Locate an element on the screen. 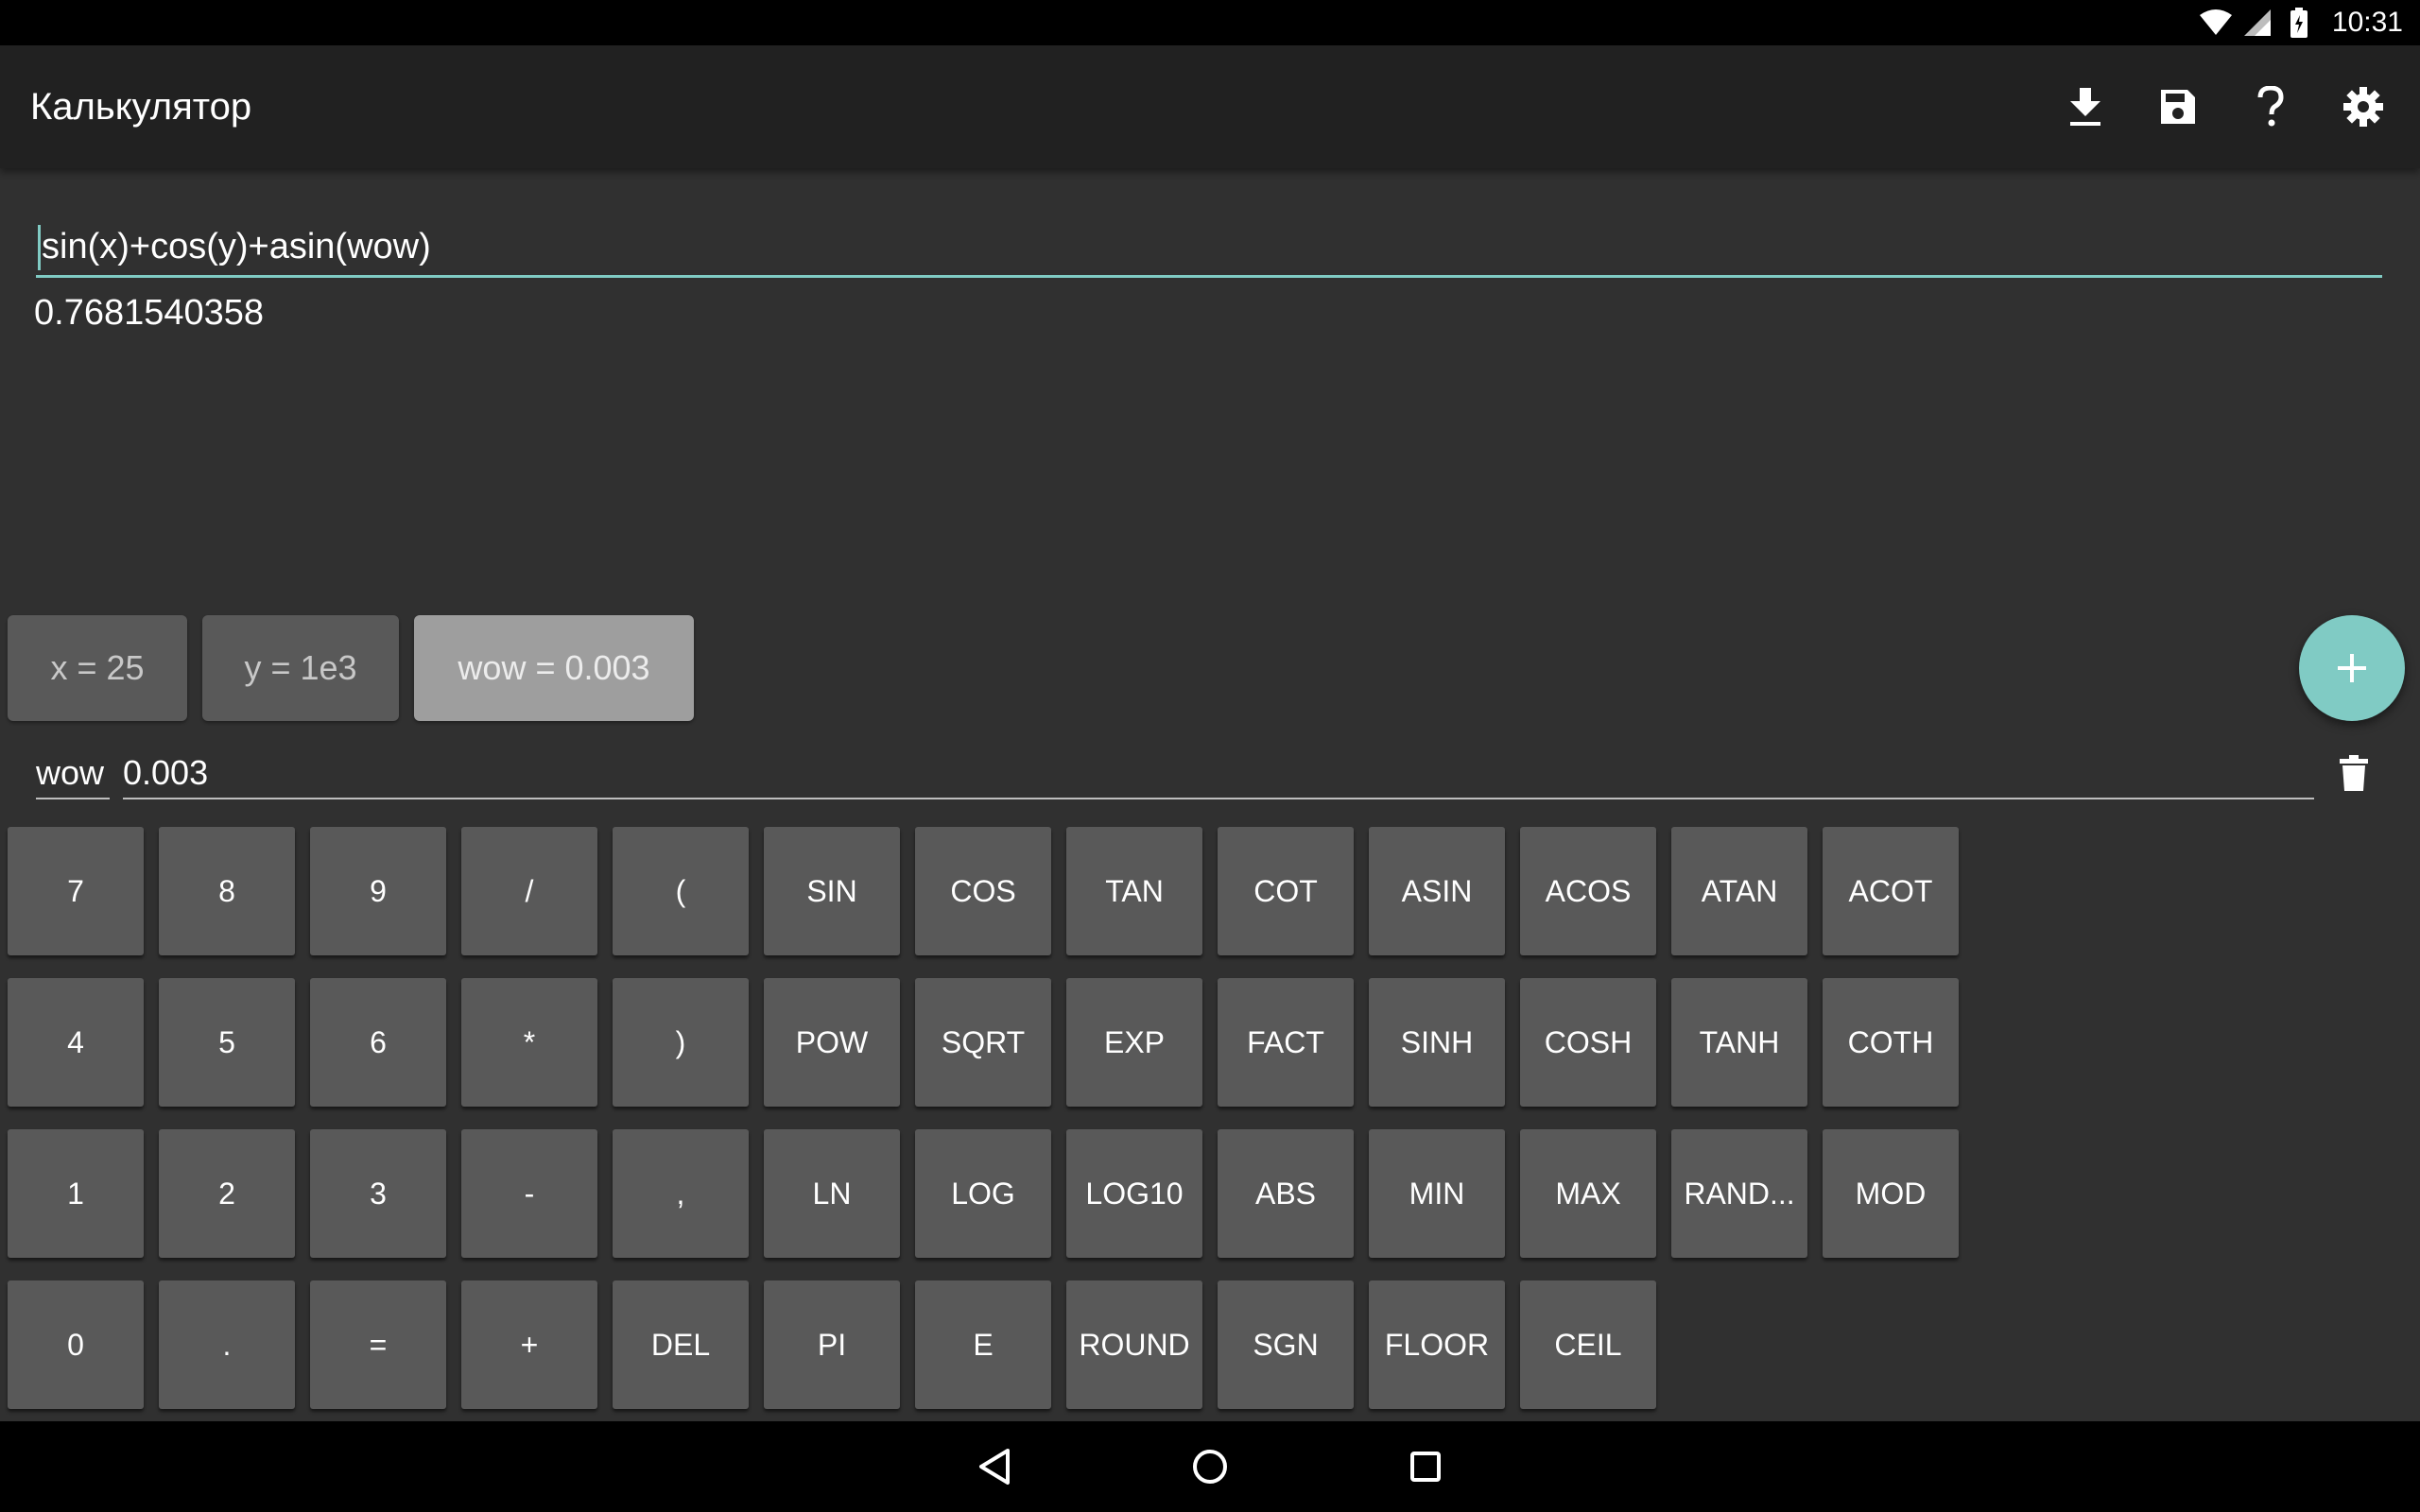 The height and width of the screenshot is (1512, 2420). key-pi: PI is located at coordinates (832, 1344).